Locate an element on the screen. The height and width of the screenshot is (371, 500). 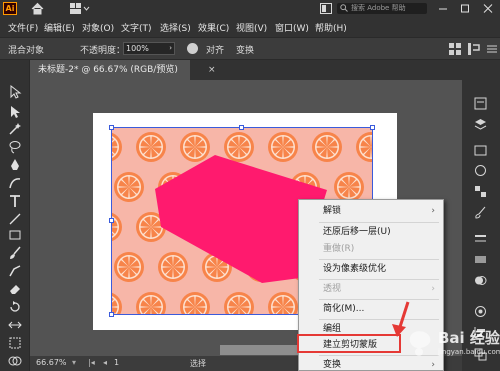
watermark-text: Bai 经验 is located at coordinates (469, 338).